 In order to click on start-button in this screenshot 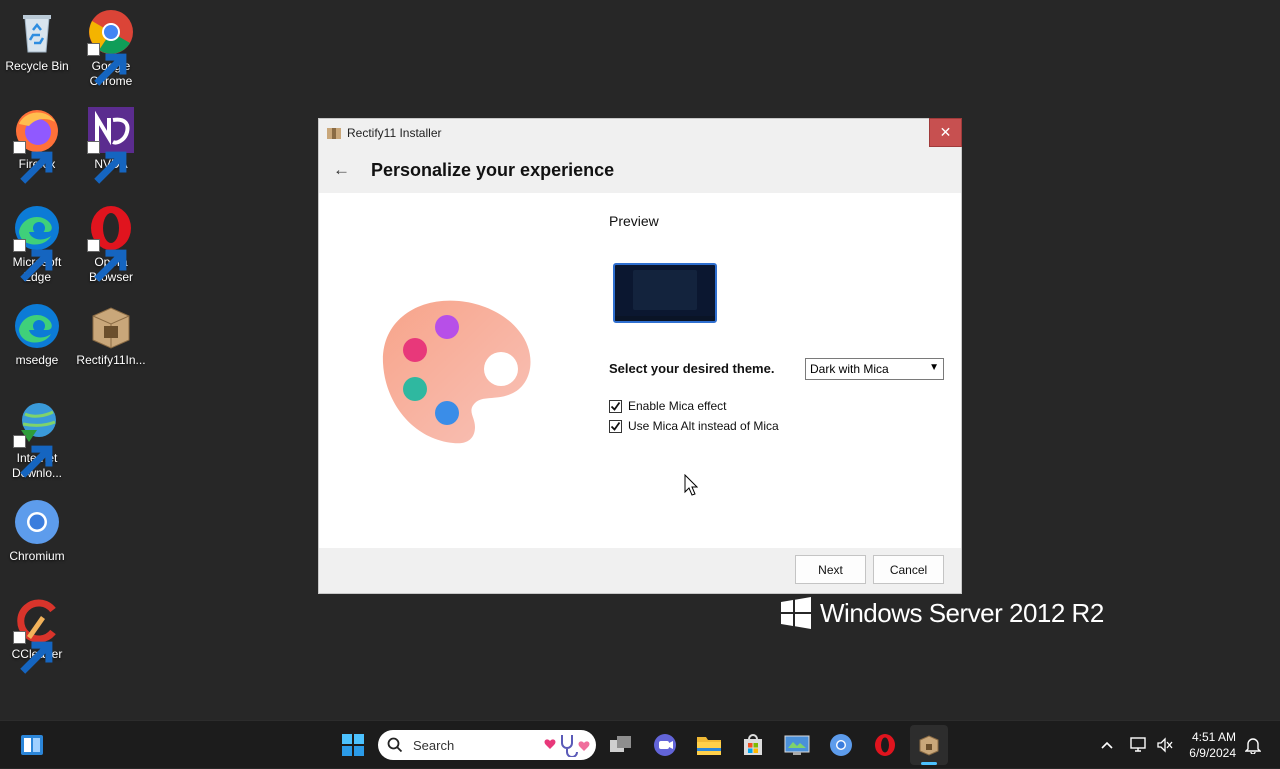, I will do `click(353, 745)`.